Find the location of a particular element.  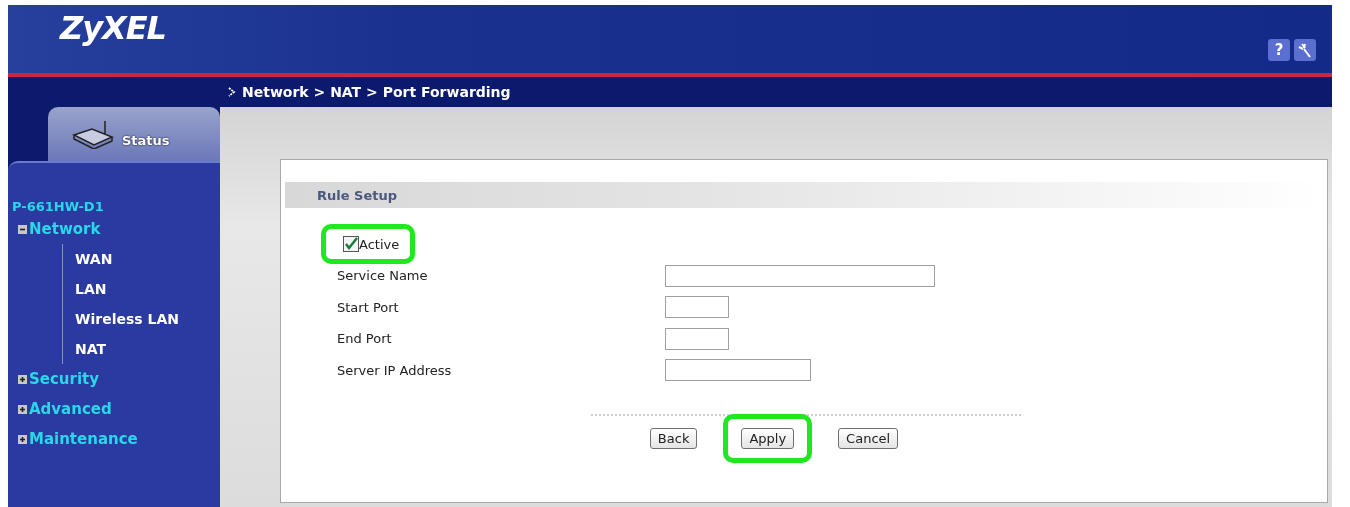

form-button: Apply is located at coordinates (768, 438).